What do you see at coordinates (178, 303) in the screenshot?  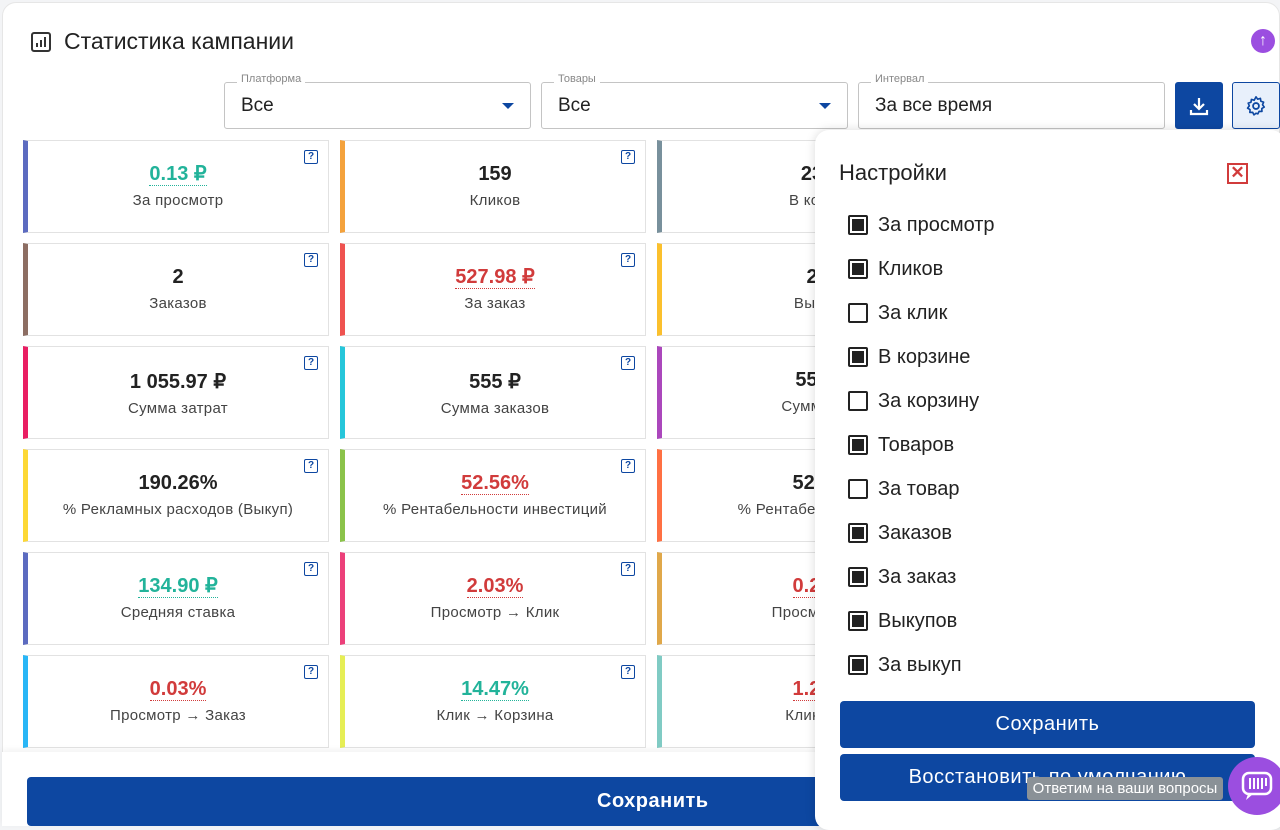 I see `stat-label: Заказов` at bounding box center [178, 303].